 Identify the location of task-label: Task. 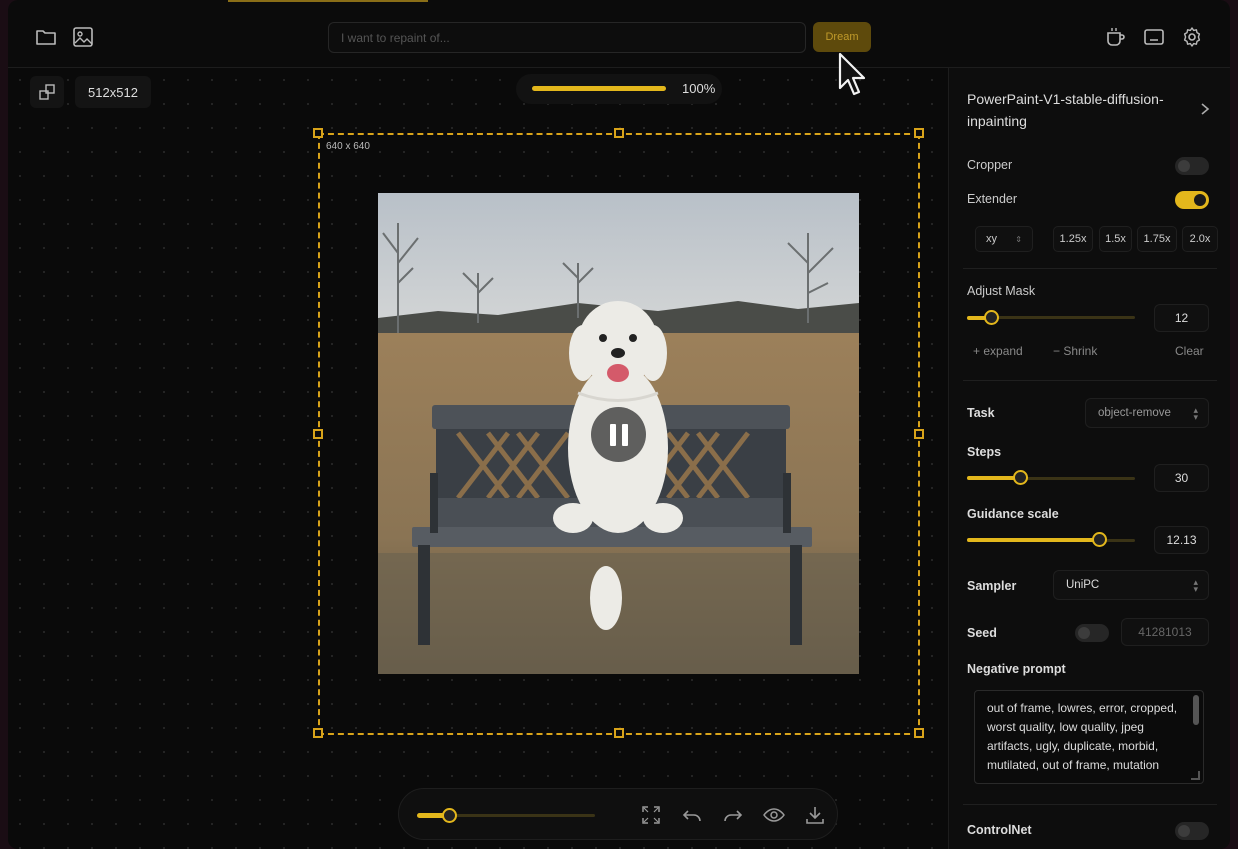
(981, 413).